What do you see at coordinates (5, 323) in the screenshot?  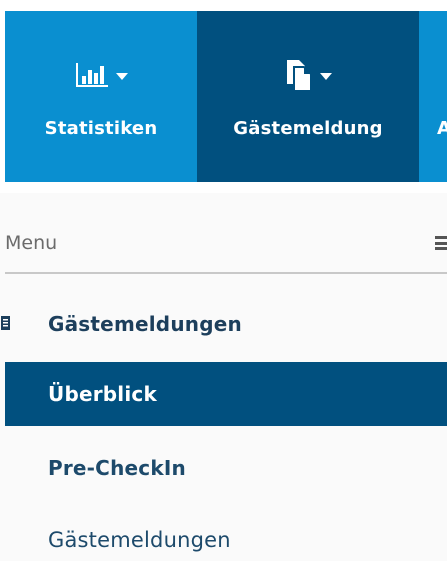 I see `document-icon` at bounding box center [5, 323].